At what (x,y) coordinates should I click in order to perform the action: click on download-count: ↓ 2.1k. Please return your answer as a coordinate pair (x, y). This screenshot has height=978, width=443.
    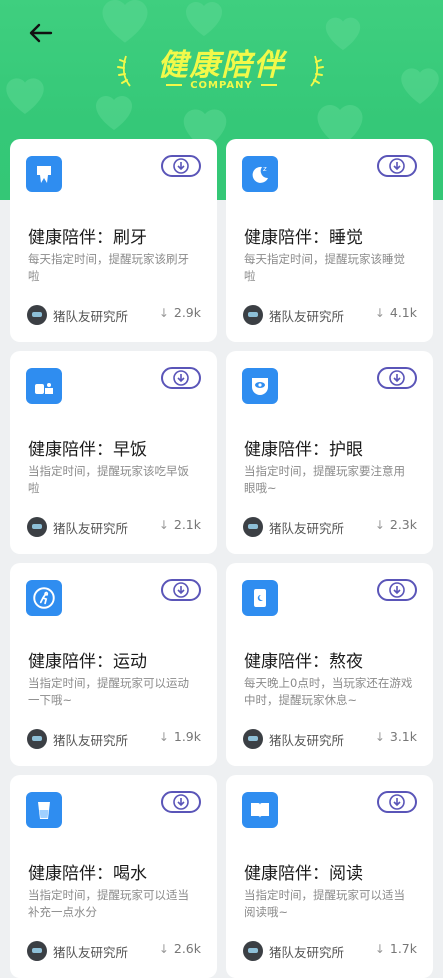
    Looking at the image, I should click on (179, 524).